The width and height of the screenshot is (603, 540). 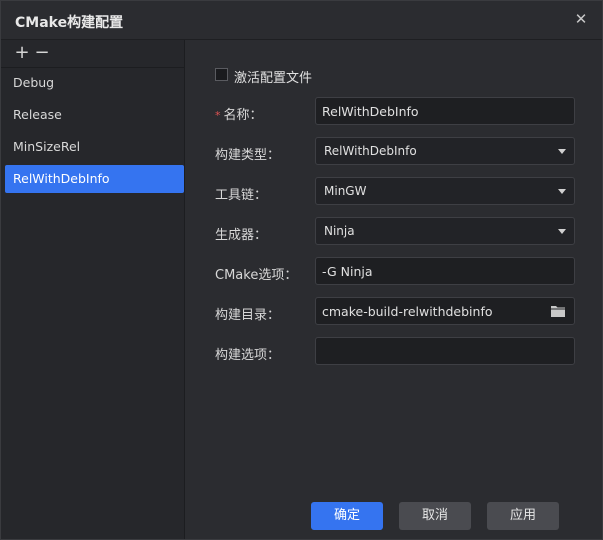 I want to click on cmake-options-label: CMake选项：, so click(x=256, y=275).